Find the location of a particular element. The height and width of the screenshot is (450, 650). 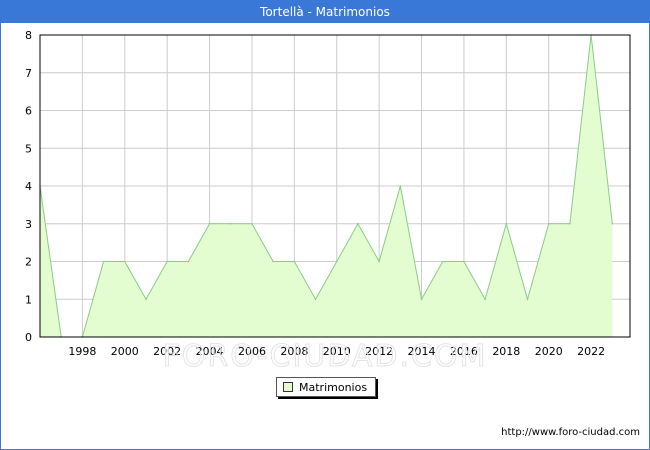

x-tick-label: 2018 is located at coordinates (506, 351).